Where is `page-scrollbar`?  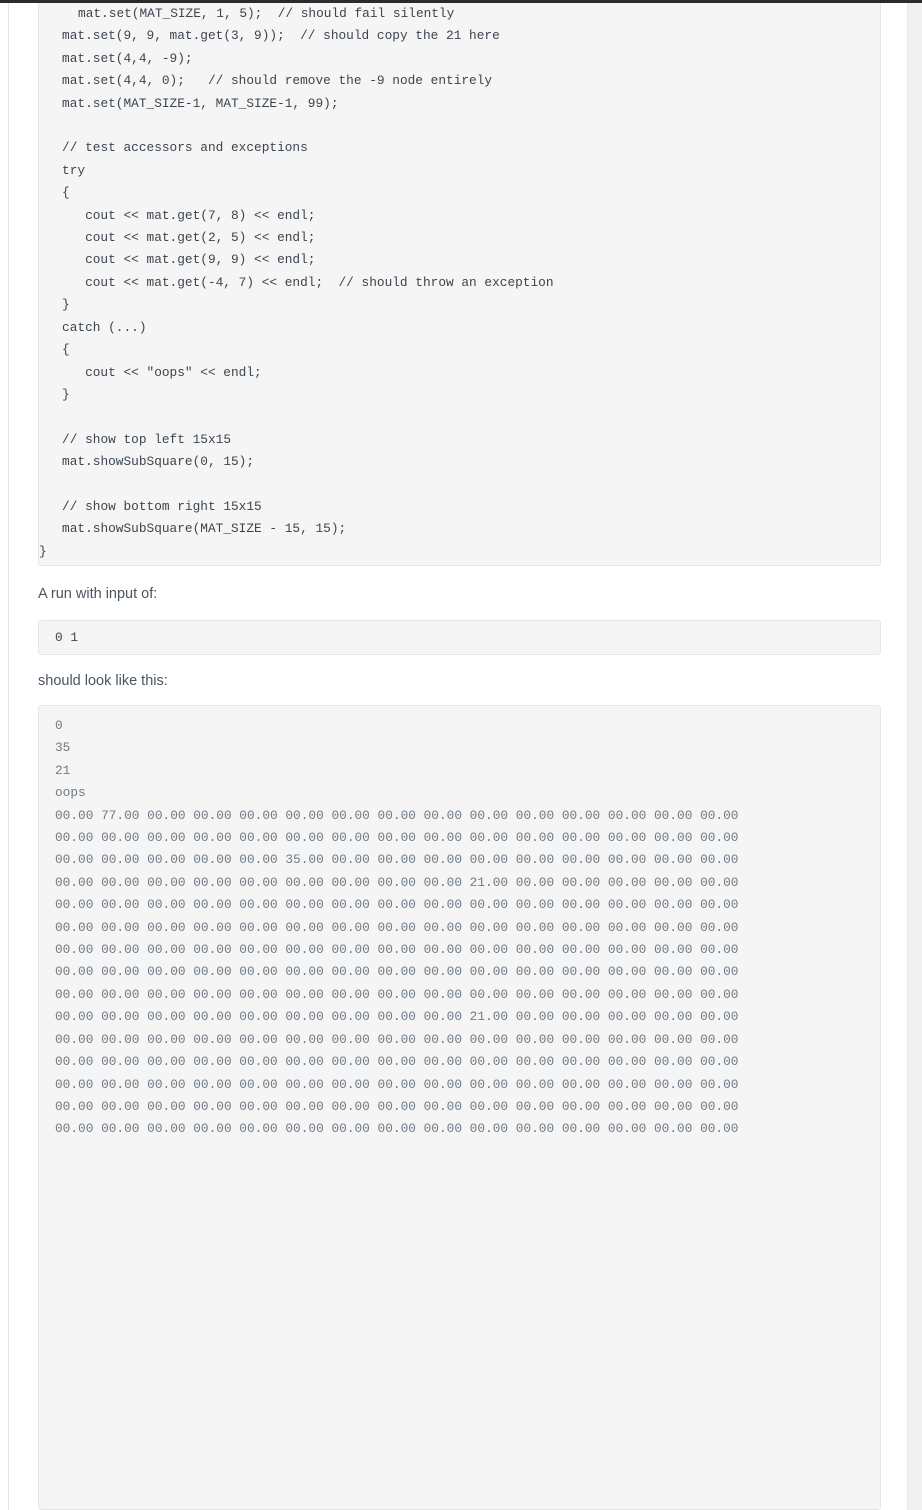 page-scrollbar is located at coordinates (914, 755).